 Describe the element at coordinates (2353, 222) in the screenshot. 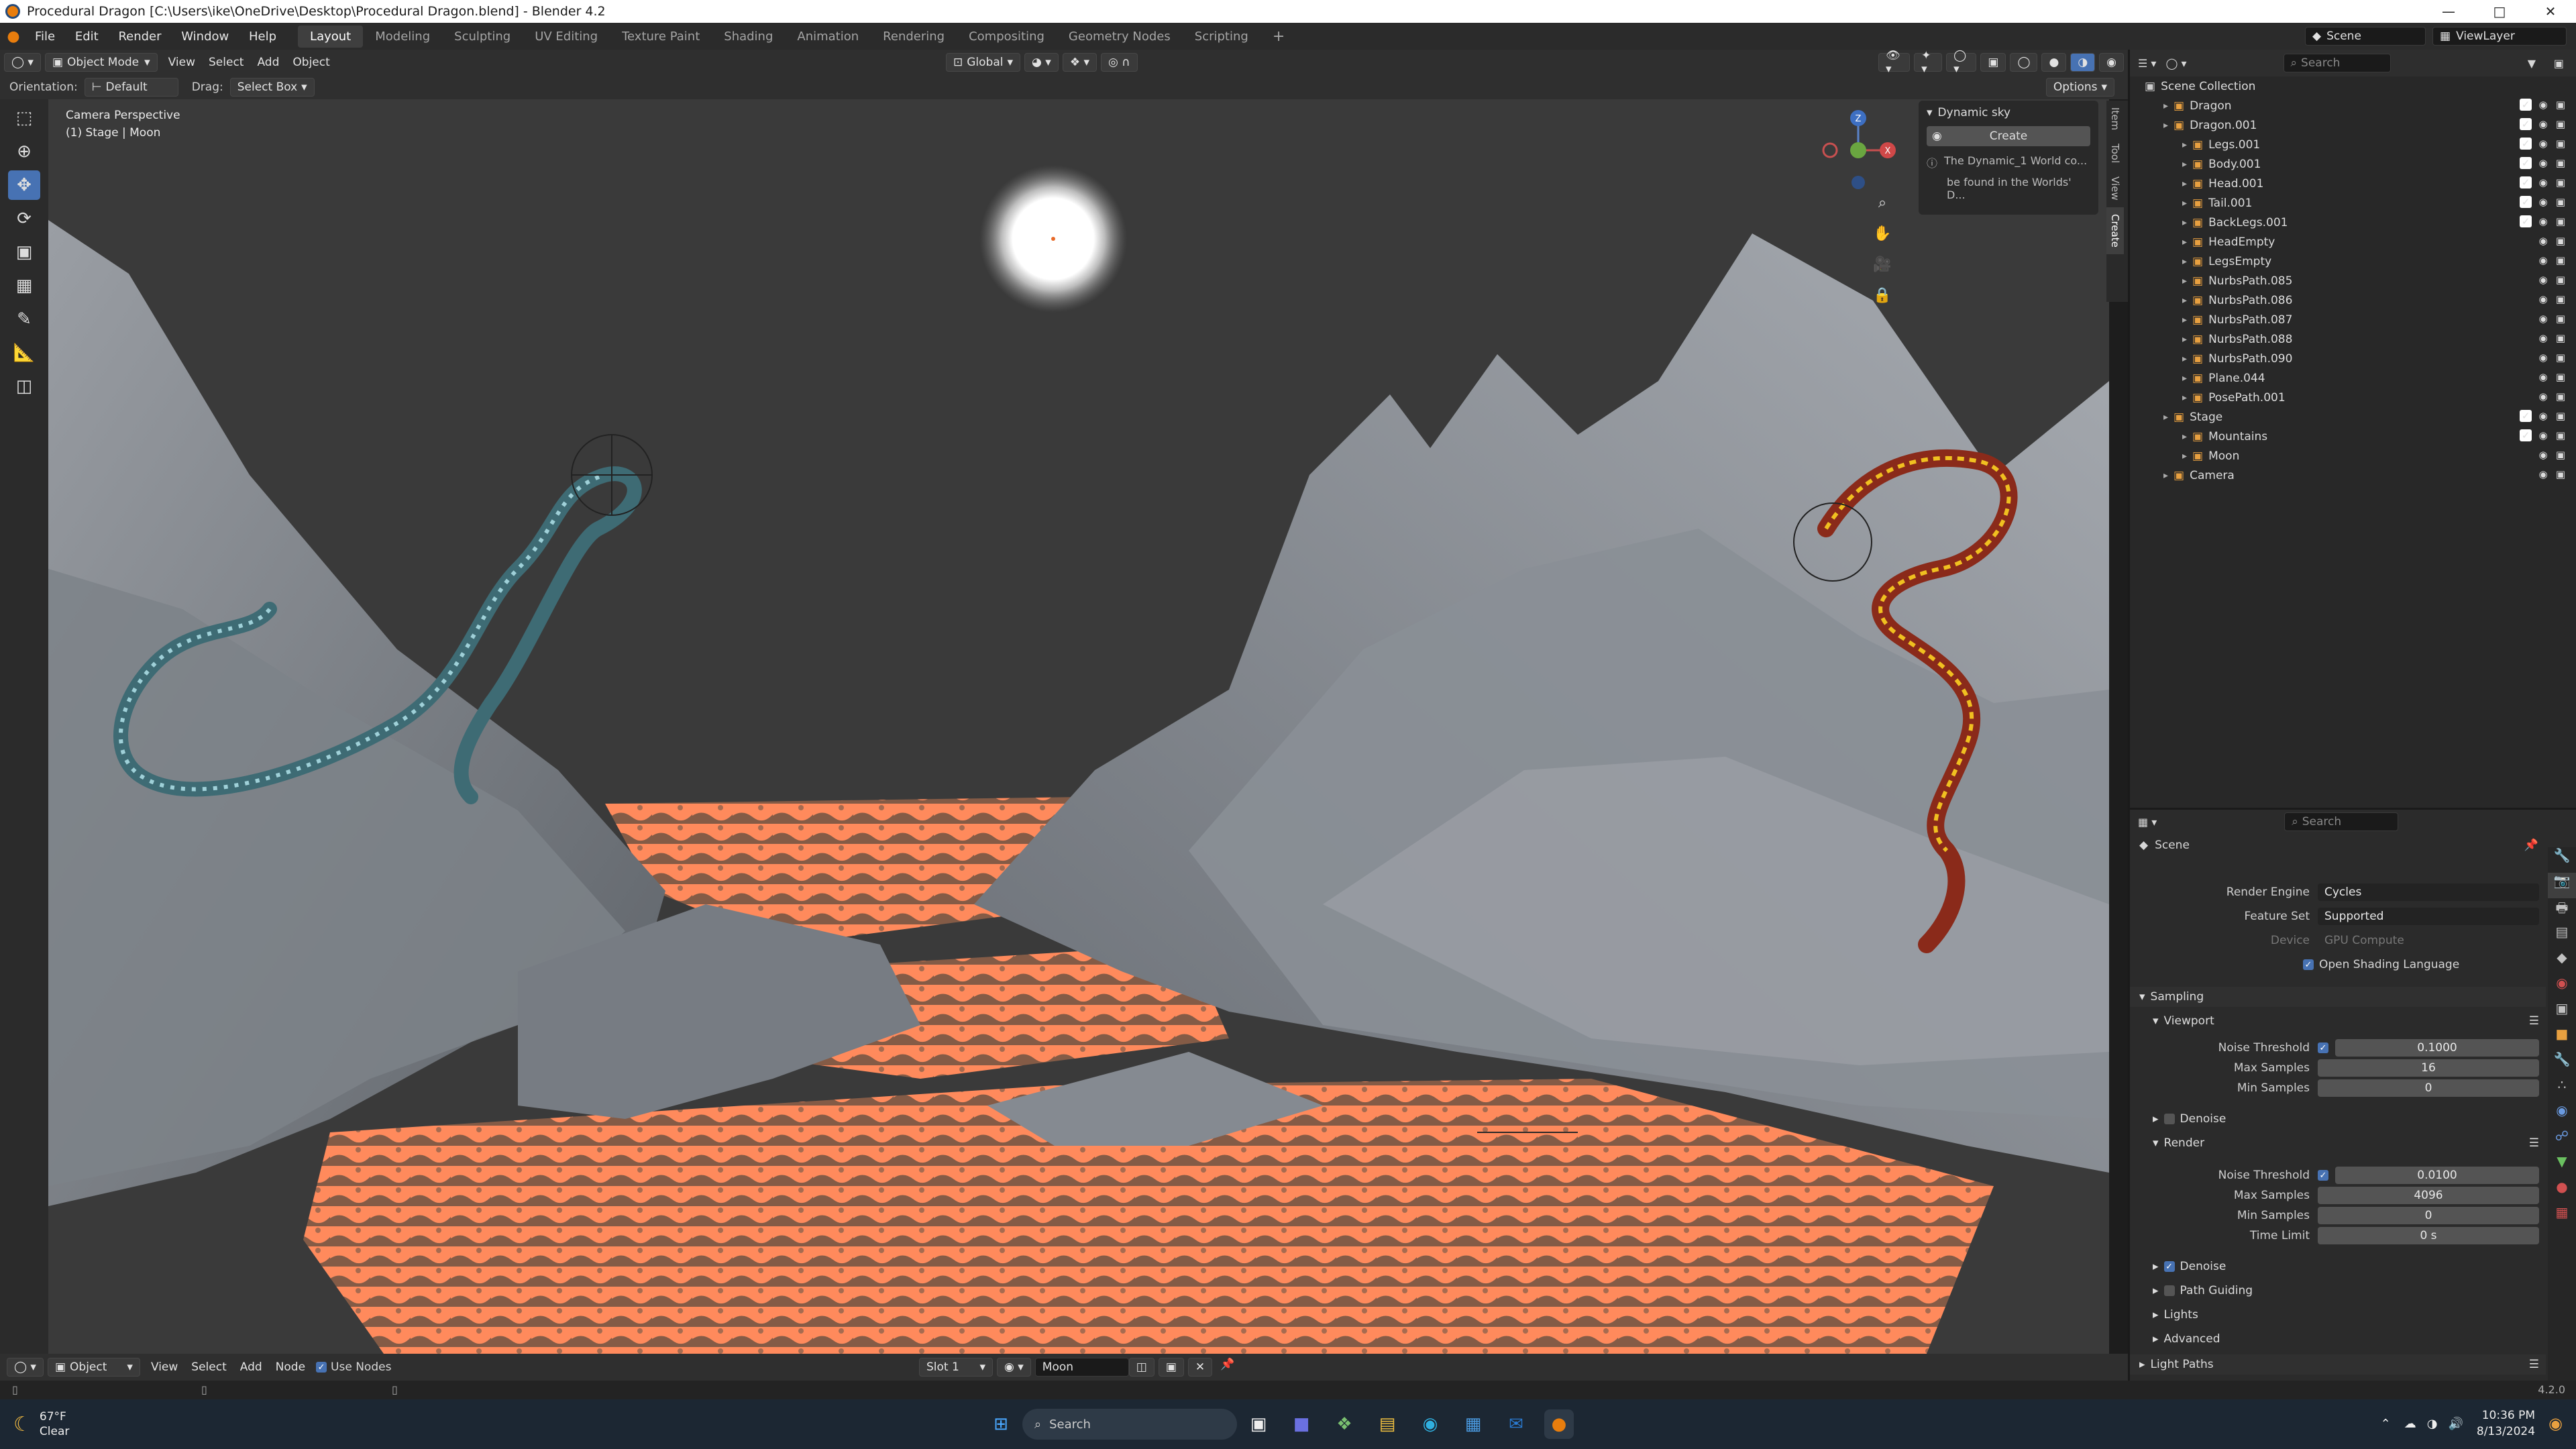

I see `outliner-row: ▸ ▣ BackLegs.001 ✓ ◉ ▣` at that location.